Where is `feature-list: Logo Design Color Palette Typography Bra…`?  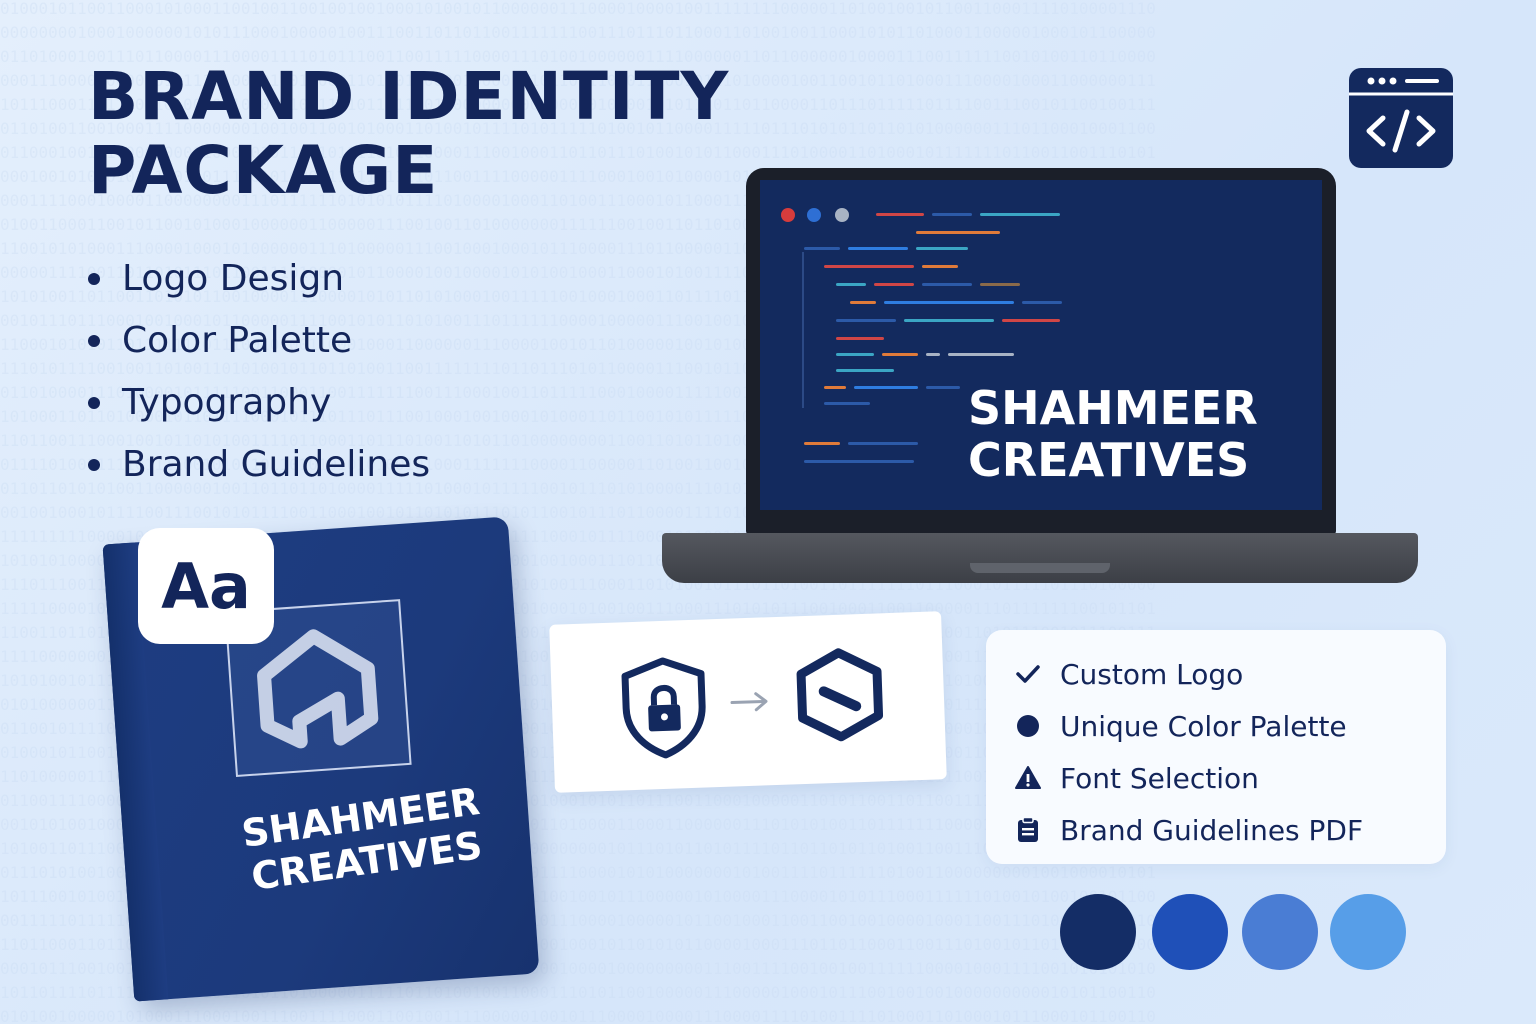
feature-list: Logo Design Color Palette Typography Bra… is located at coordinates (259, 372).